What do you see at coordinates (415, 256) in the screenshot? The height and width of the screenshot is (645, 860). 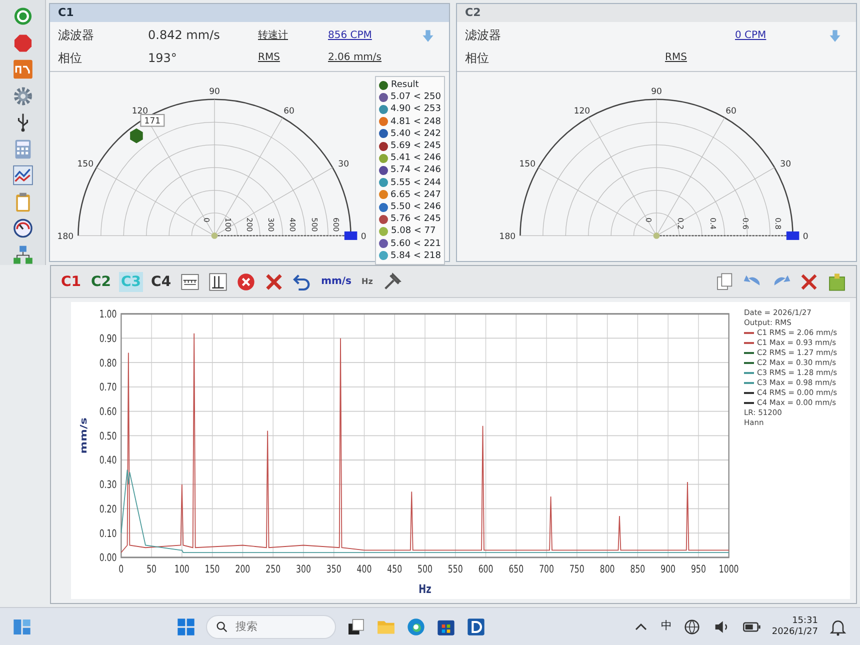 I see `legend-label: 5.84 < 218` at bounding box center [415, 256].